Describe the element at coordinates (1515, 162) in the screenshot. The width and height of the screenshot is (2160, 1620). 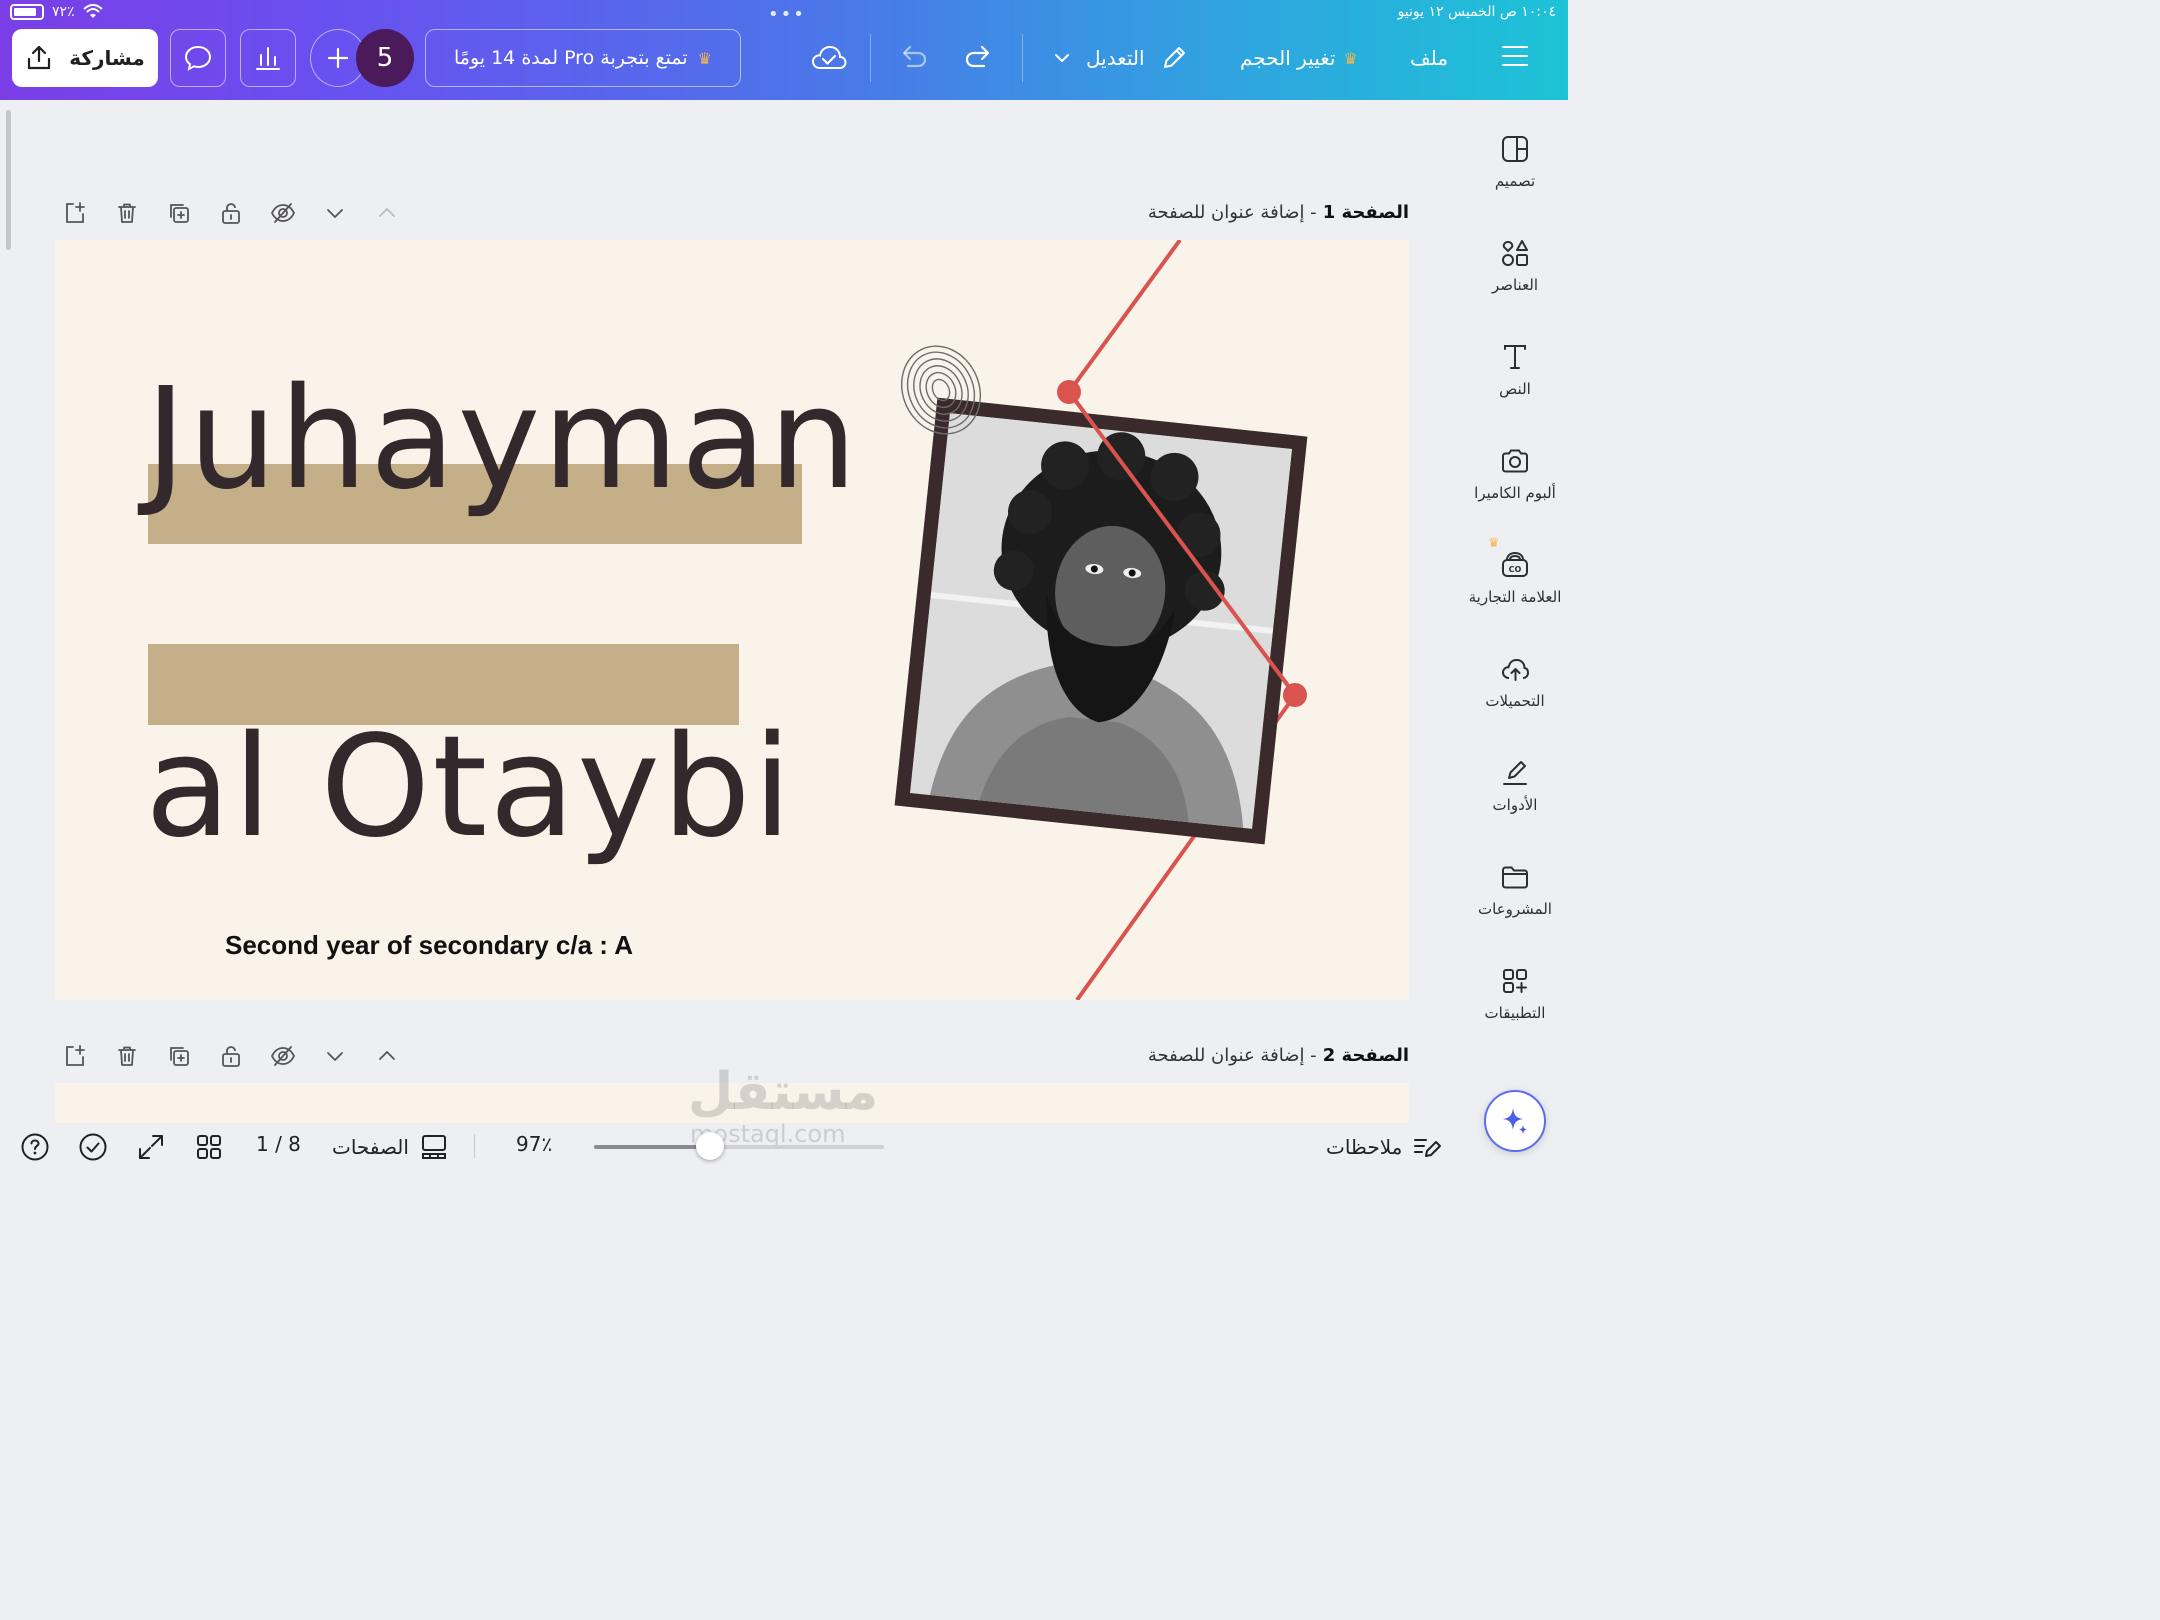
I see `sidebar-item-design: تصميم` at that location.